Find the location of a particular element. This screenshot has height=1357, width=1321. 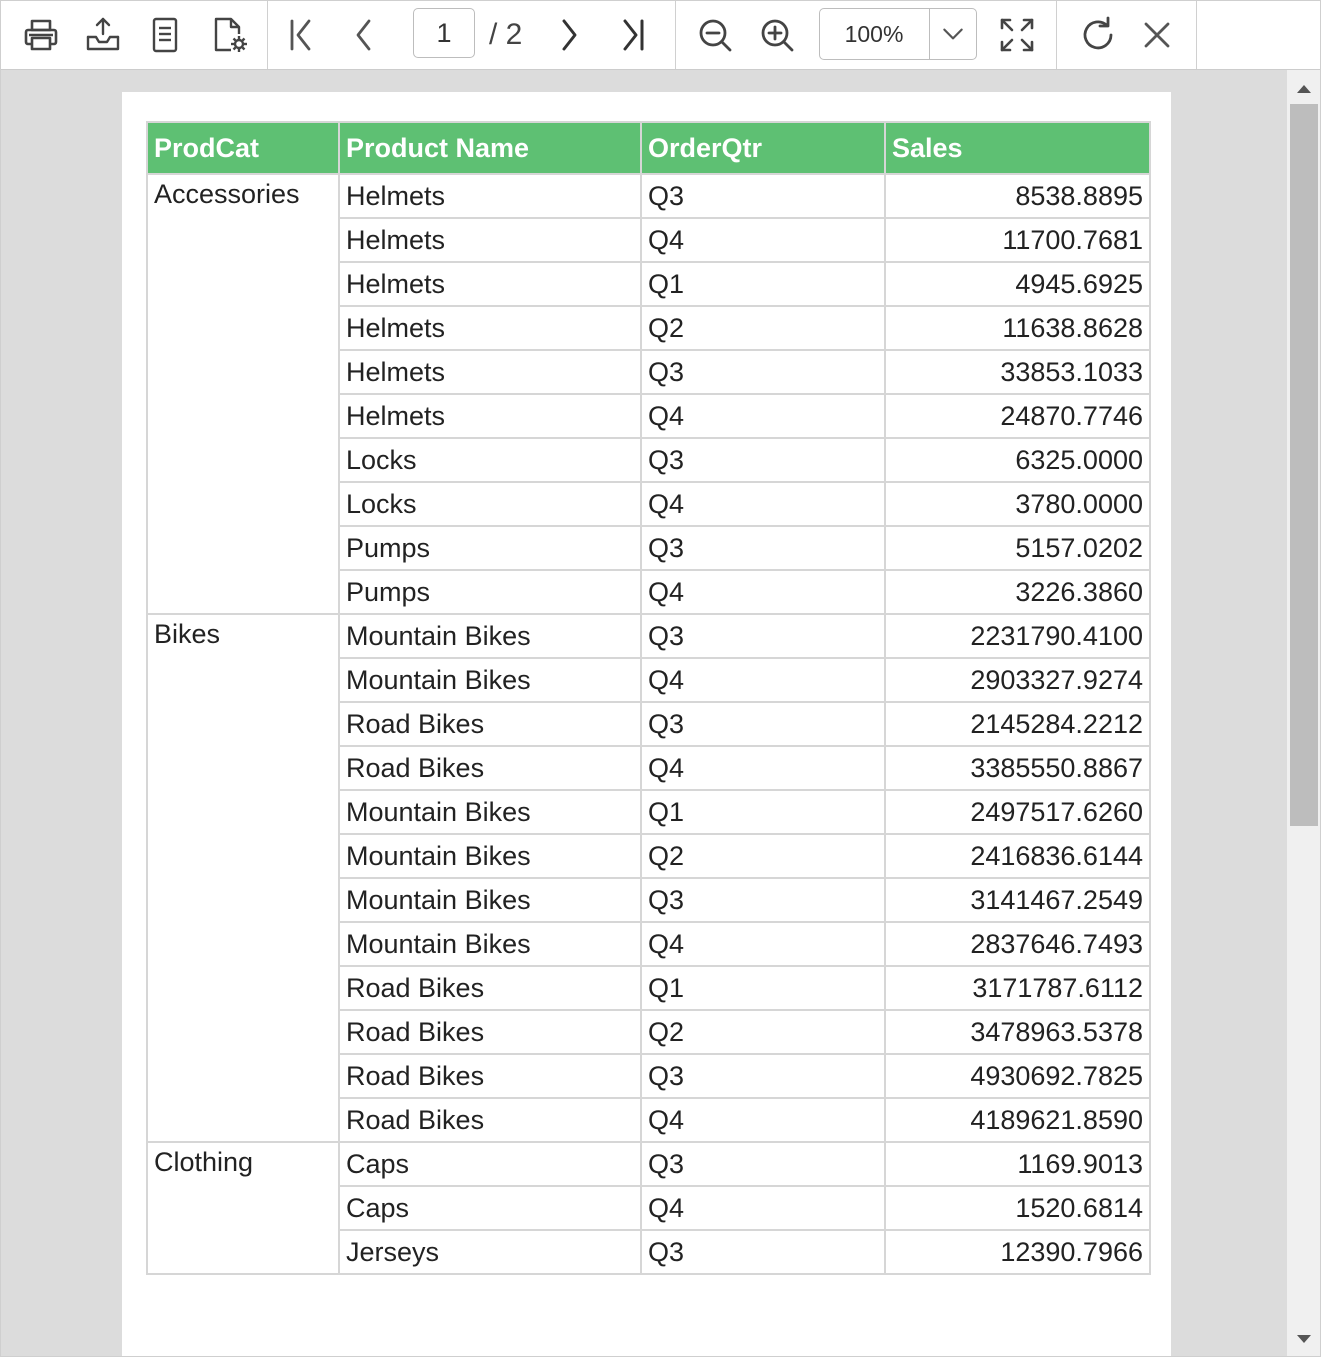

sales-cell: 2903327.9274 is located at coordinates (1017, 680).